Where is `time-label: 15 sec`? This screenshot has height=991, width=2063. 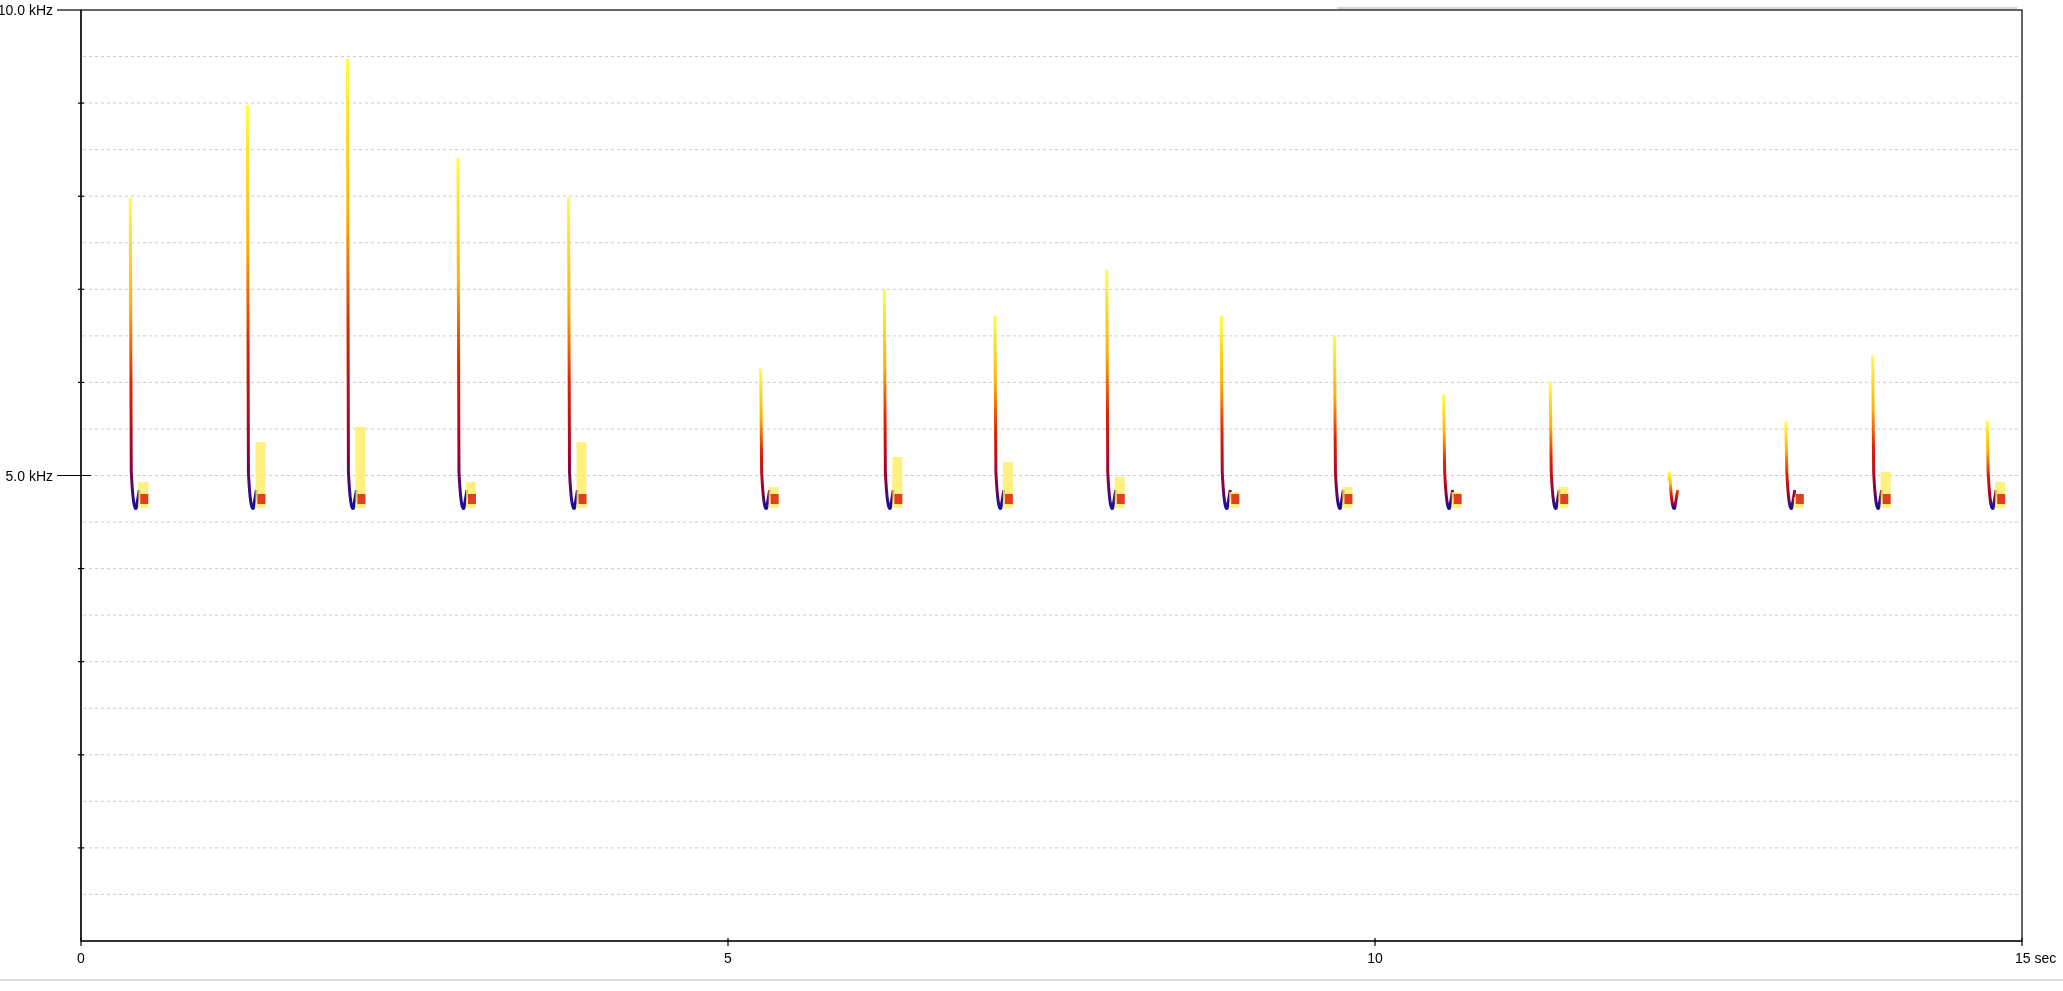
time-label: 15 sec is located at coordinates (2036, 958).